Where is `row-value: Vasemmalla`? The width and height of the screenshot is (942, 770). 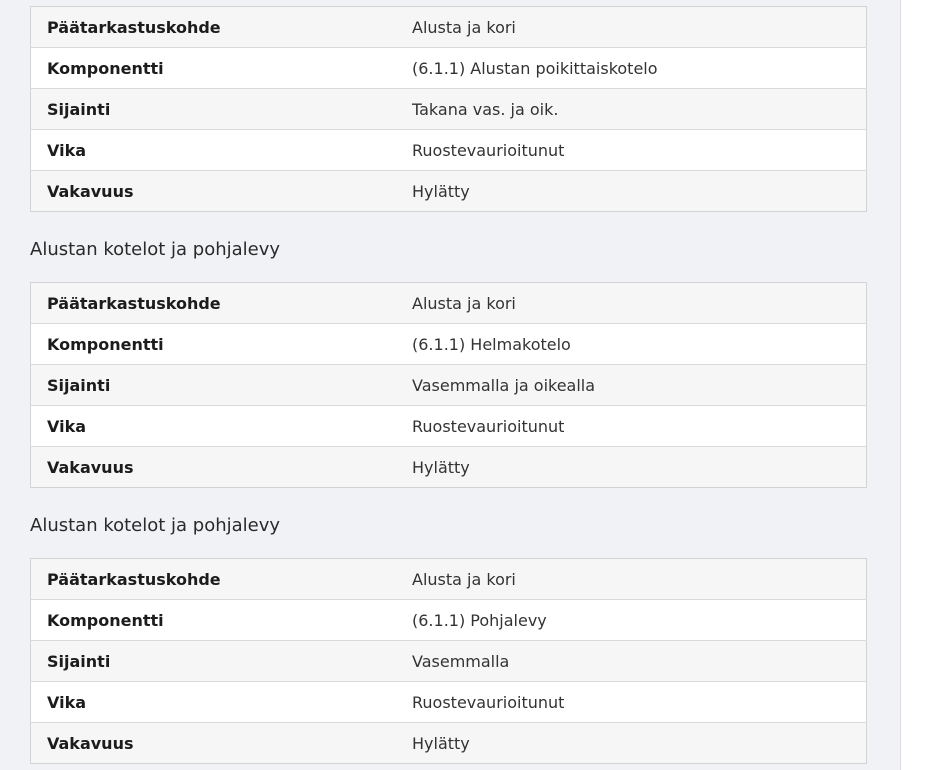 row-value: Vasemmalla is located at coordinates (639, 661).